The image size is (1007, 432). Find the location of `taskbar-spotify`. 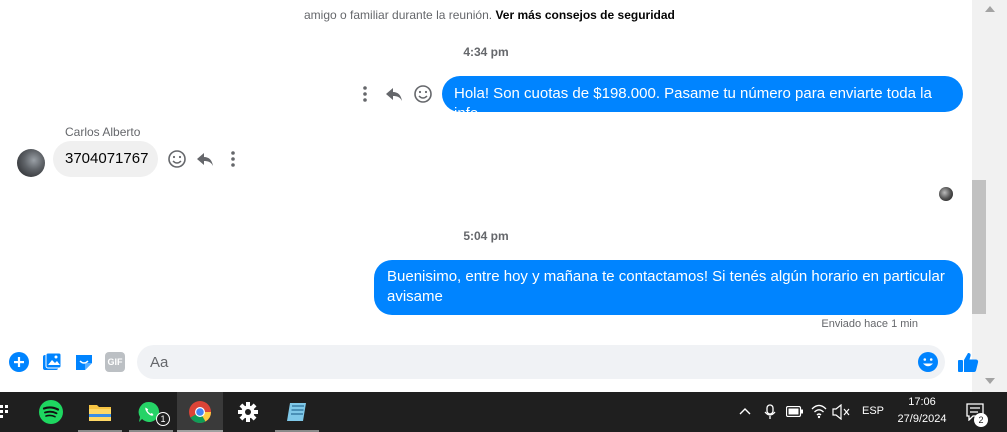

taskbar-spotify is located at coordinates (52, 412).